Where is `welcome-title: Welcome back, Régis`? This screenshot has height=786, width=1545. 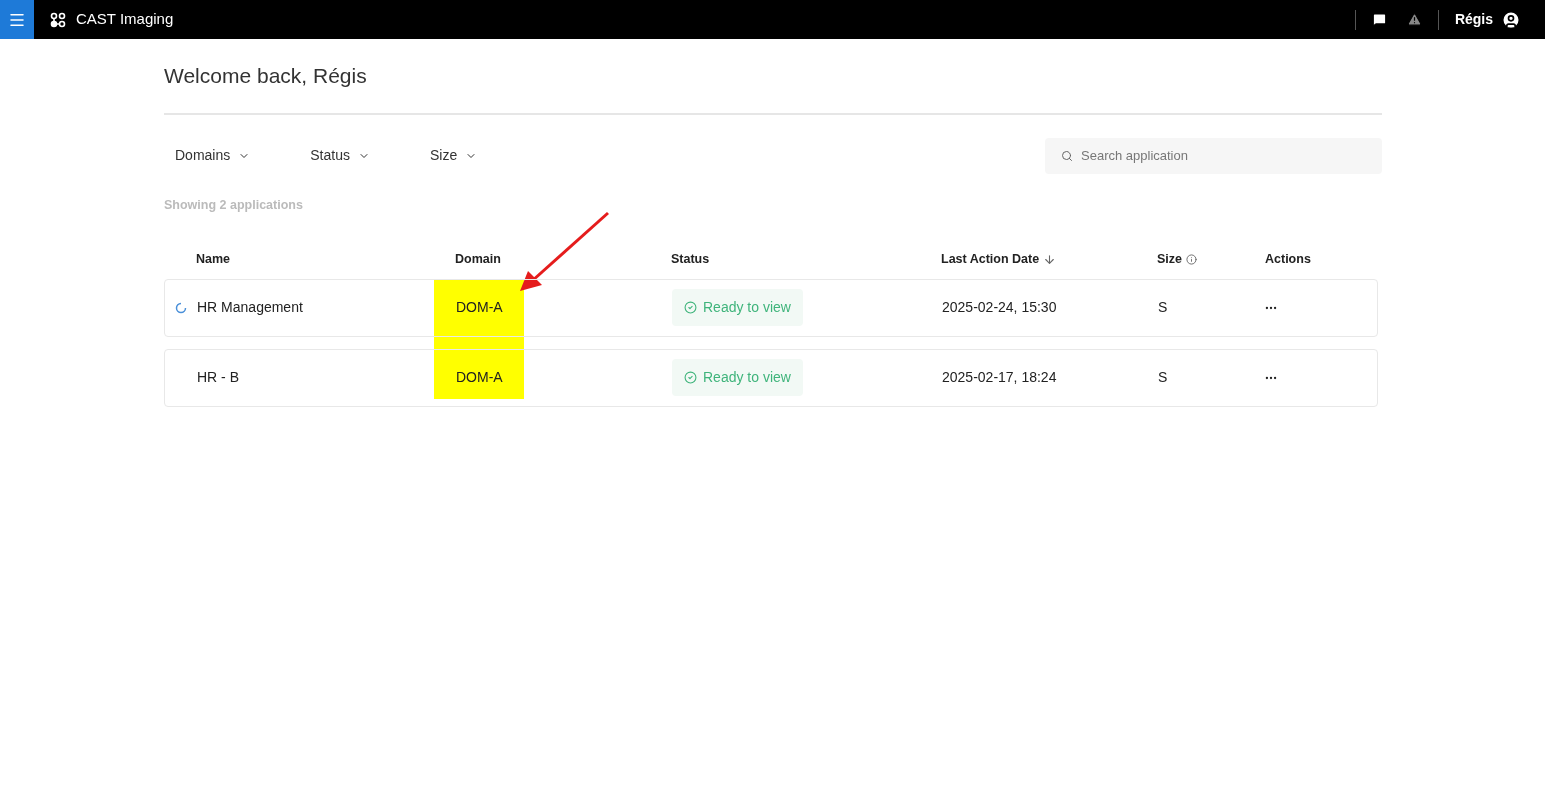 welcome-title: Welcome back, Régis is located at coordinates (266, 76).